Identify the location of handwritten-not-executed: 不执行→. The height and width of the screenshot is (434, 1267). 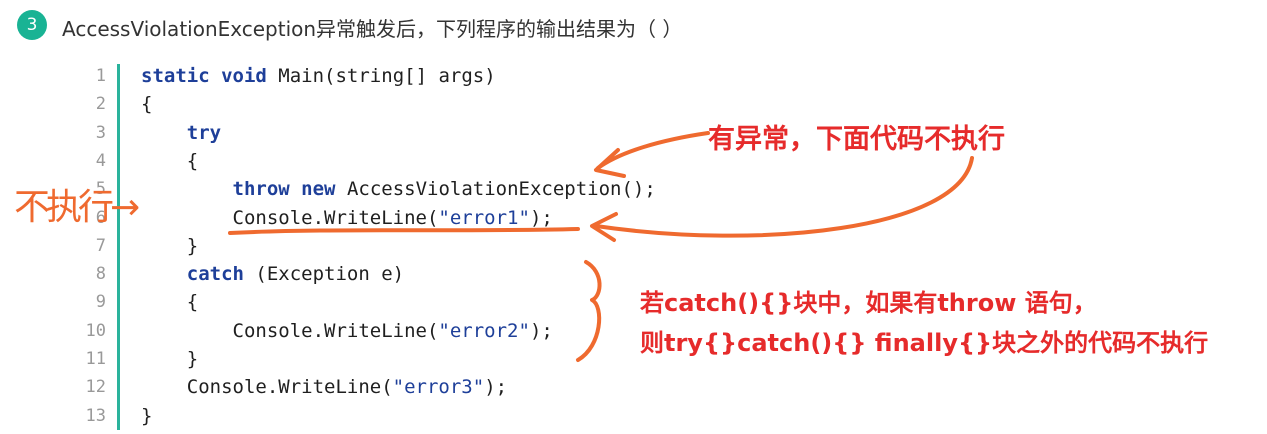
(77, 207).